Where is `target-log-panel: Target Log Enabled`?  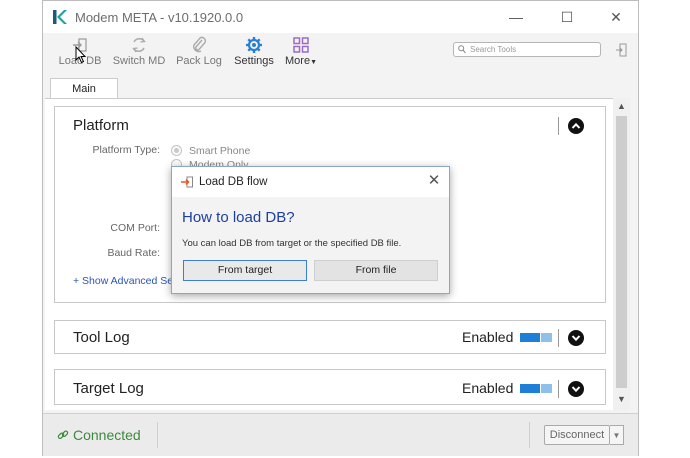 target-log-panel: Target Log Enabled is located at coordinates (330, 387).